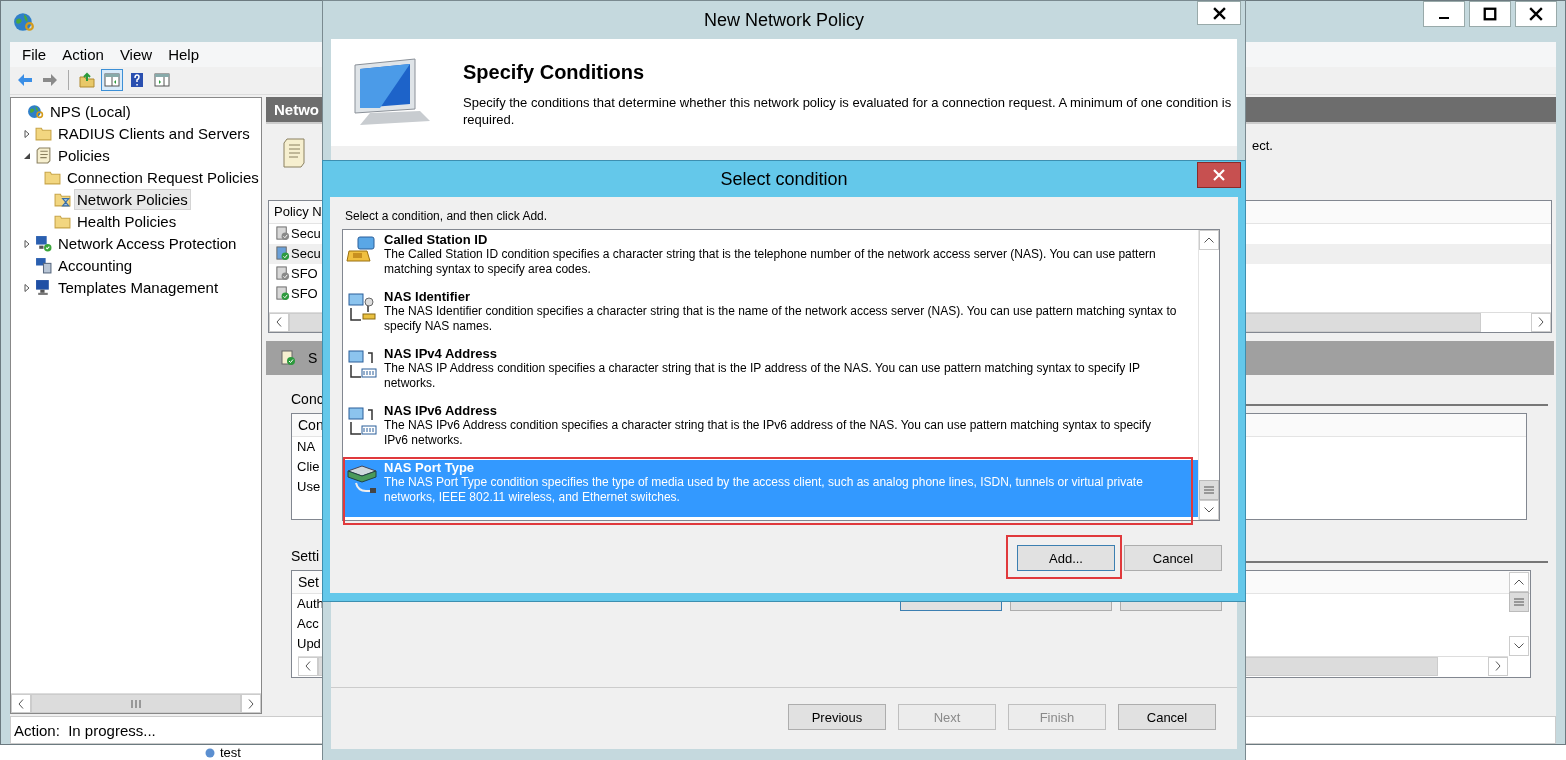 This screenshot has width=1566, height=760. I want to click on description-text: ect., so click(1262, 145).